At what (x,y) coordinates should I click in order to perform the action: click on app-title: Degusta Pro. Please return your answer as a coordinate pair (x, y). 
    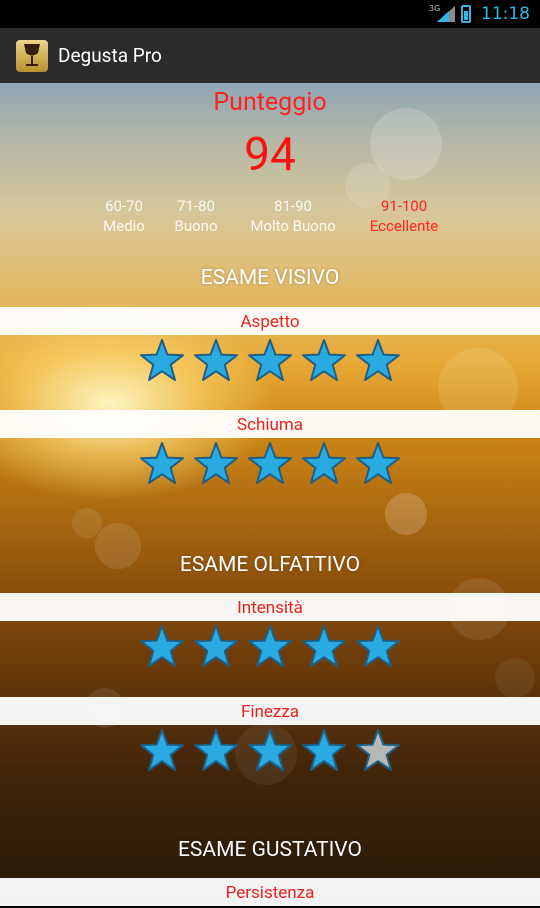
    Looking at the image, I should click on (110, 55).